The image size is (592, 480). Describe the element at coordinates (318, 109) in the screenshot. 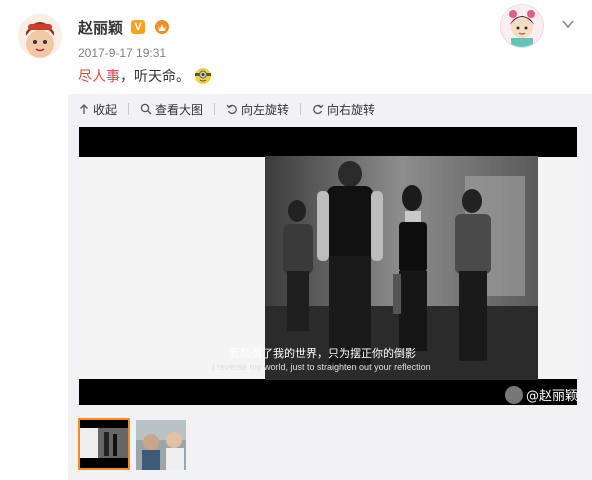

I see `rotate-right-icon` at that location.